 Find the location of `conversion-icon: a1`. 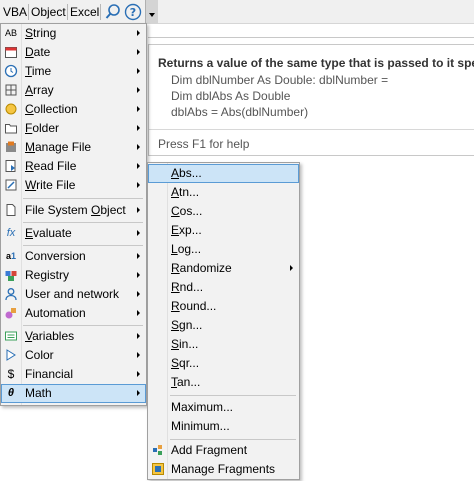

conversion-icon: a1 is located at coordinates (11, 256).